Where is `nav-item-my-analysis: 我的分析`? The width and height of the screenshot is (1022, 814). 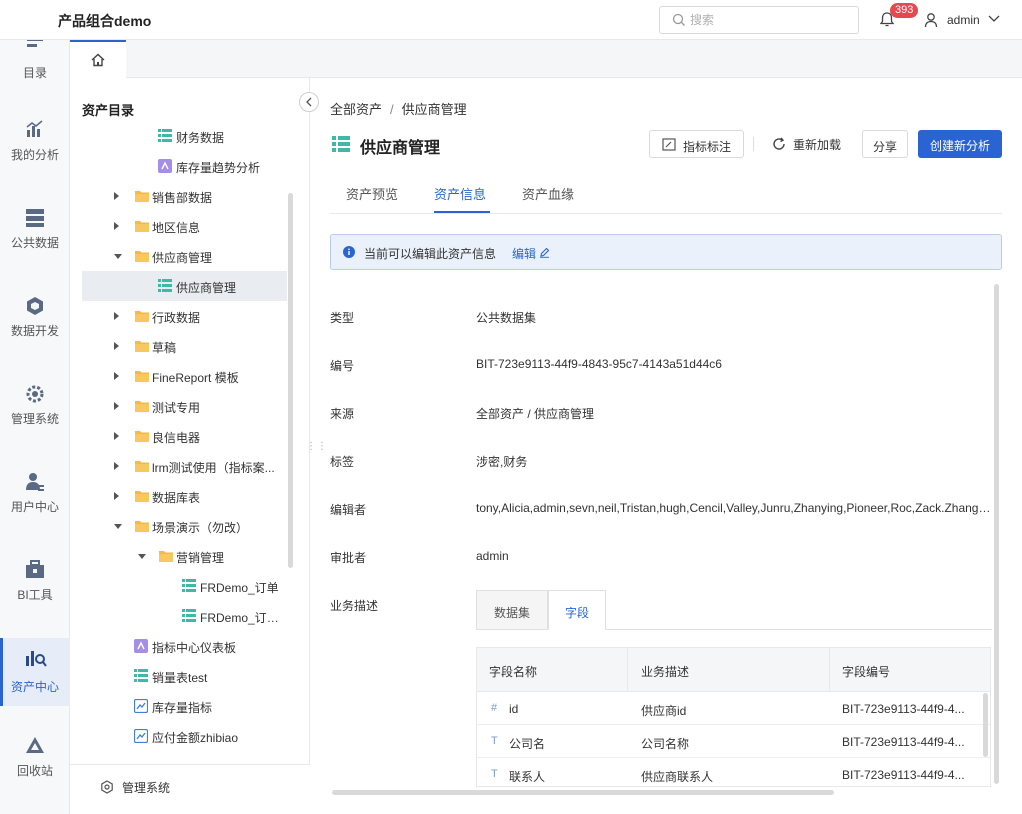
nav-item-my-analysis: 我的分析 is located at coordinates (35, 154).